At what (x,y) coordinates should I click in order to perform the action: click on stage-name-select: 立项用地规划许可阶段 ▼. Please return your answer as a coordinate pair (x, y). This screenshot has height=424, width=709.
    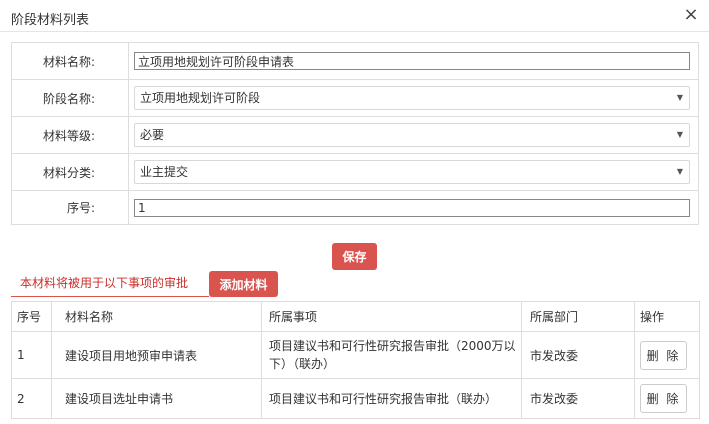
    Looking at the image, I should click on (412, 98).